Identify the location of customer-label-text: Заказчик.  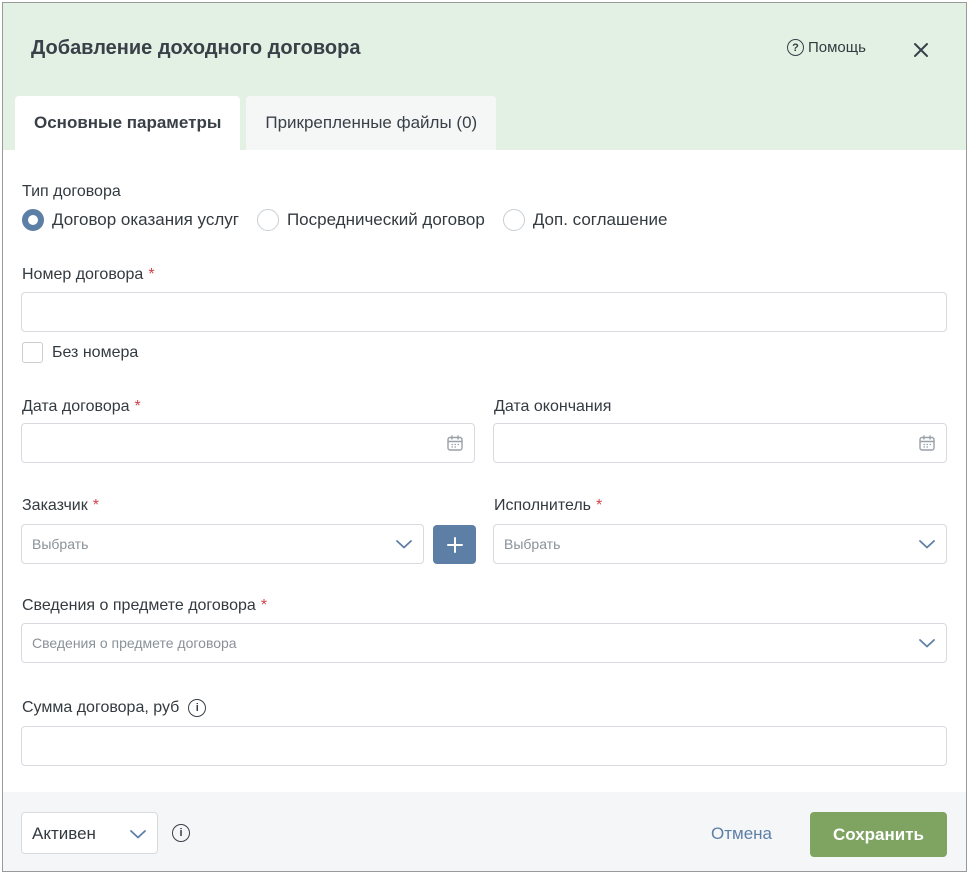
(55, 505).